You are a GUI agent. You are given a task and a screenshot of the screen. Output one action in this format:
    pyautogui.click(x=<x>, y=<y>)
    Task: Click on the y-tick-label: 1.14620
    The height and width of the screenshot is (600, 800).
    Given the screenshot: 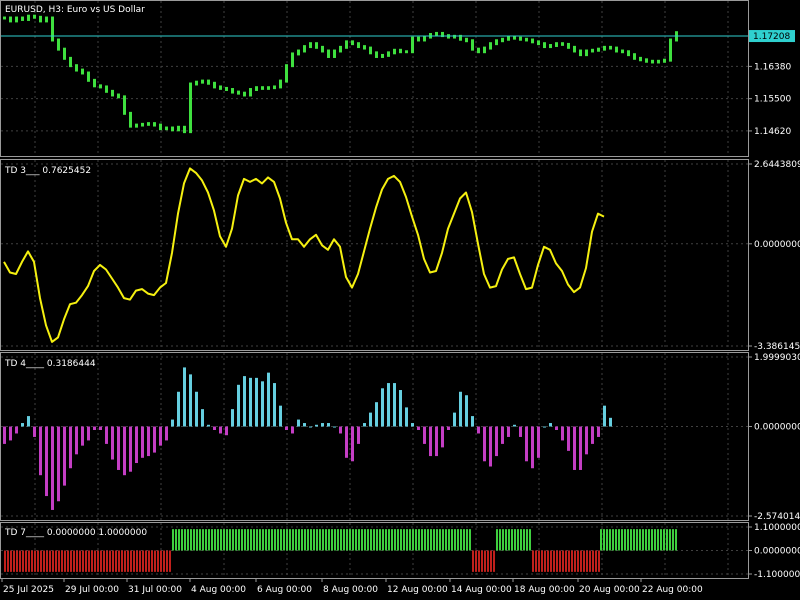 What is the action you would take?
    pyautogui.click(x=772, y=132)
    